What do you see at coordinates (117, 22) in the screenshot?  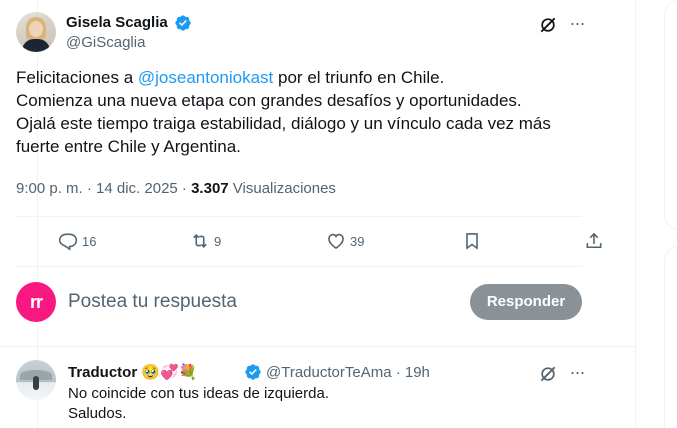 I see `author-name: Gisela Scaglia` at bounding box center [117, 22].